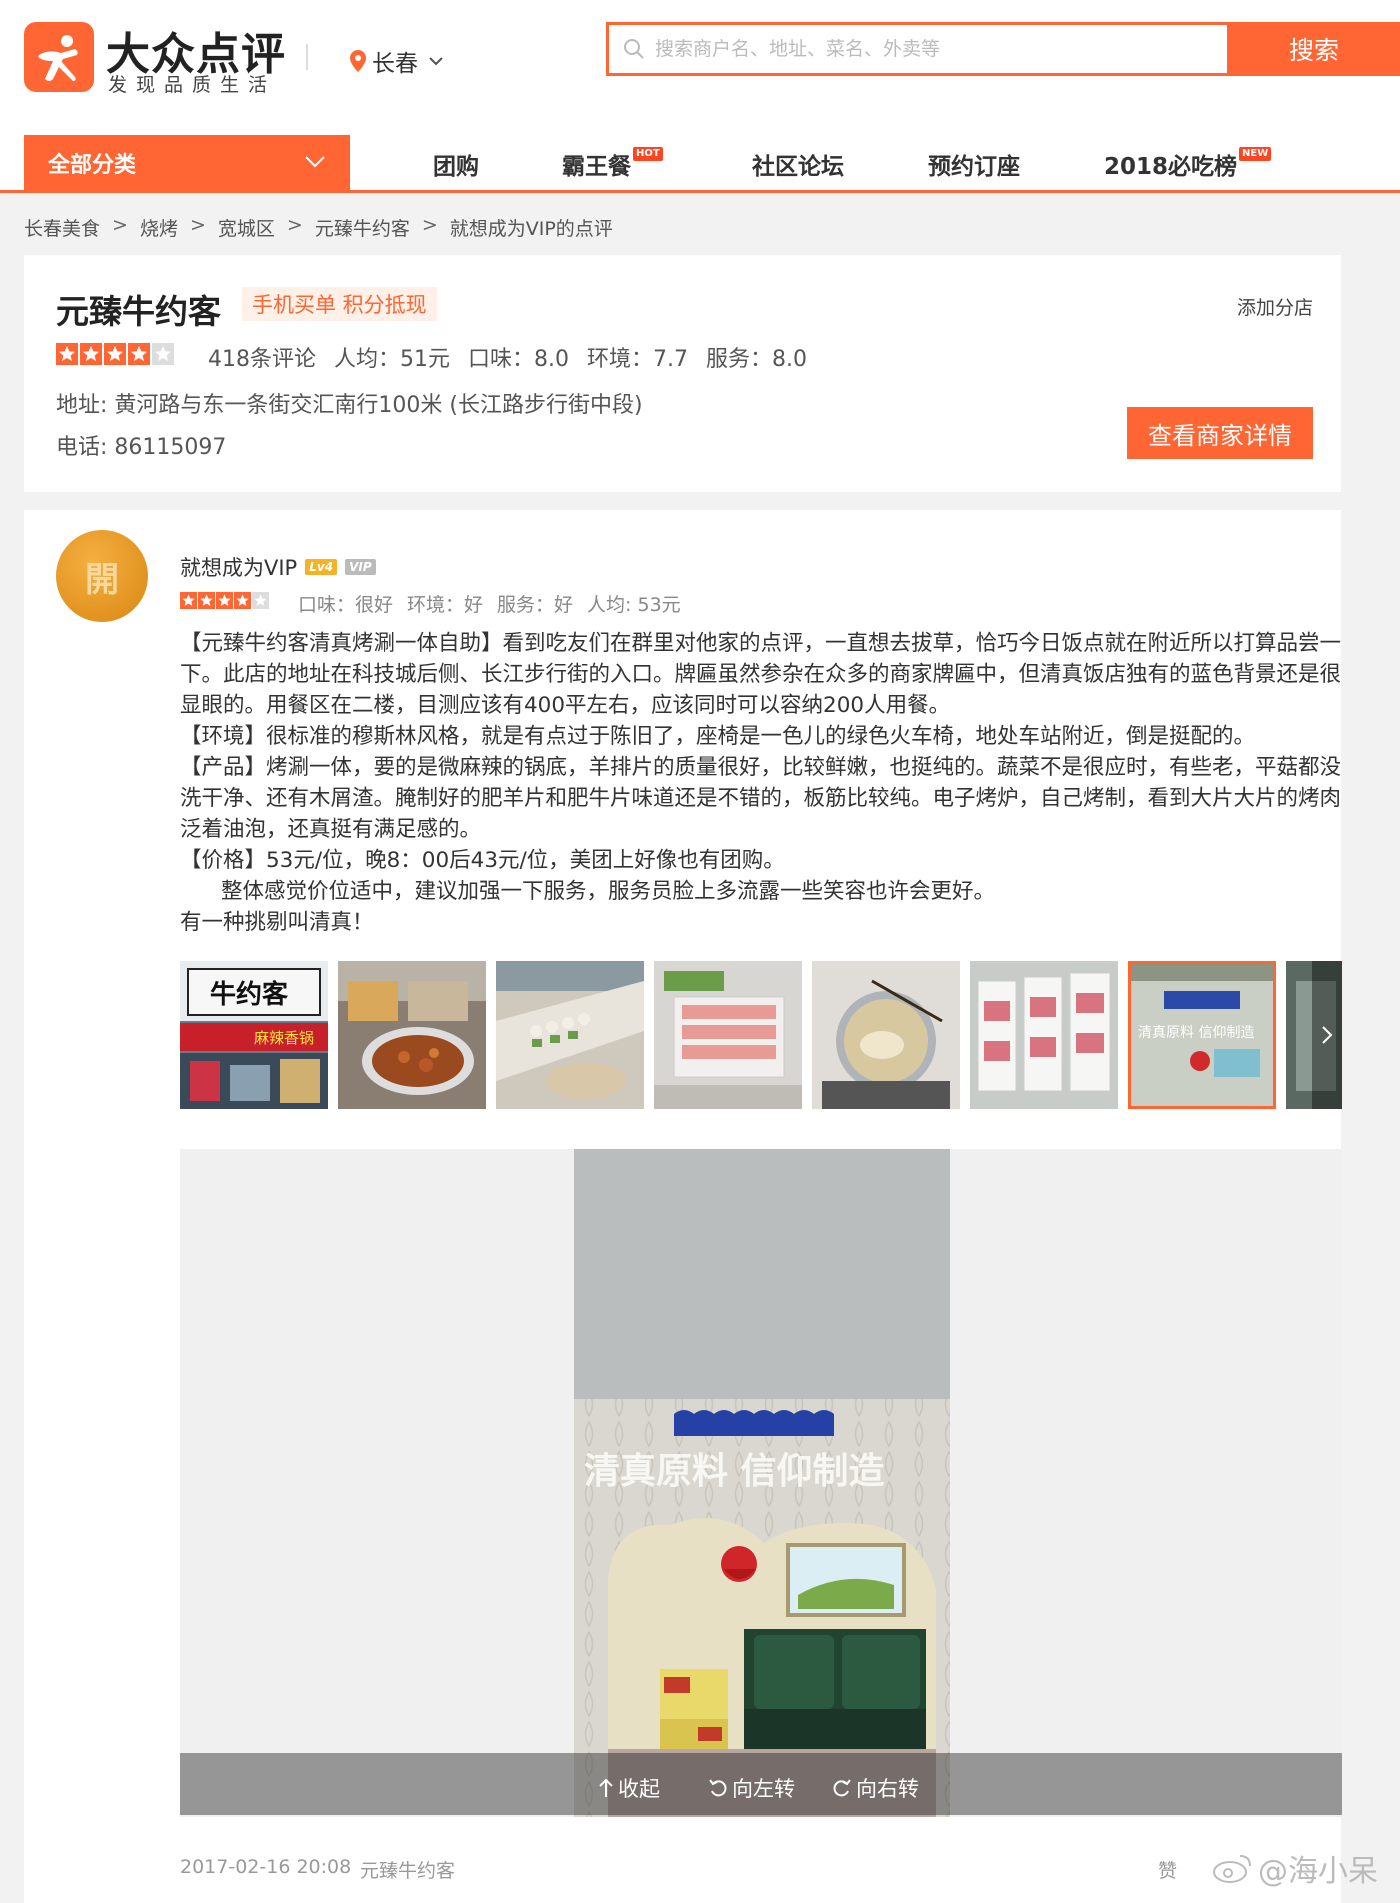  I want to click on all-categories-button: 全部分类, so click(187, 162).